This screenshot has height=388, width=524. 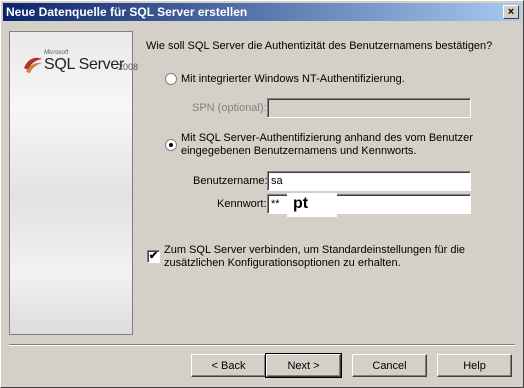 What do you see at coordinates (474, 365) in the screenshot?
I see `help-button: Help` at bounding box center [474, 365].